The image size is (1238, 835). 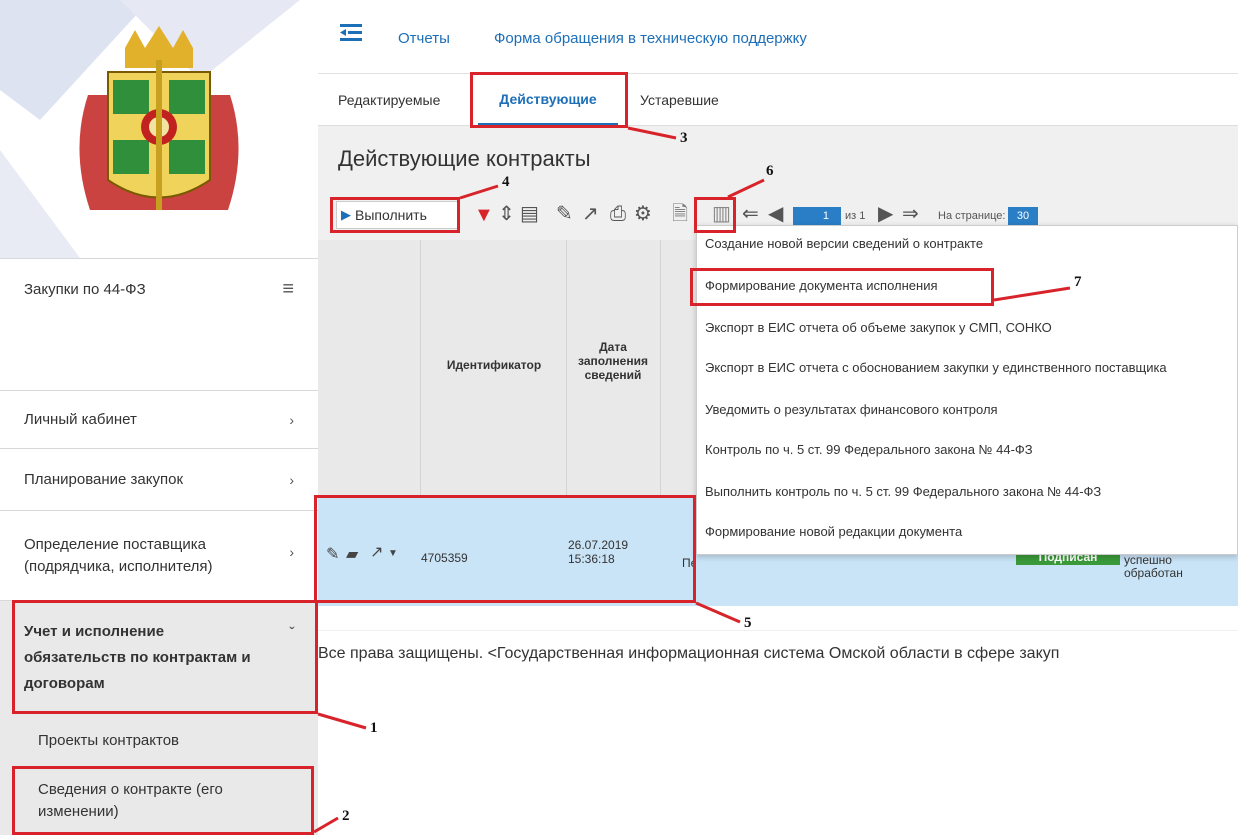 I want to click on annotation-number-4: 4, so click(x=506, y=182).